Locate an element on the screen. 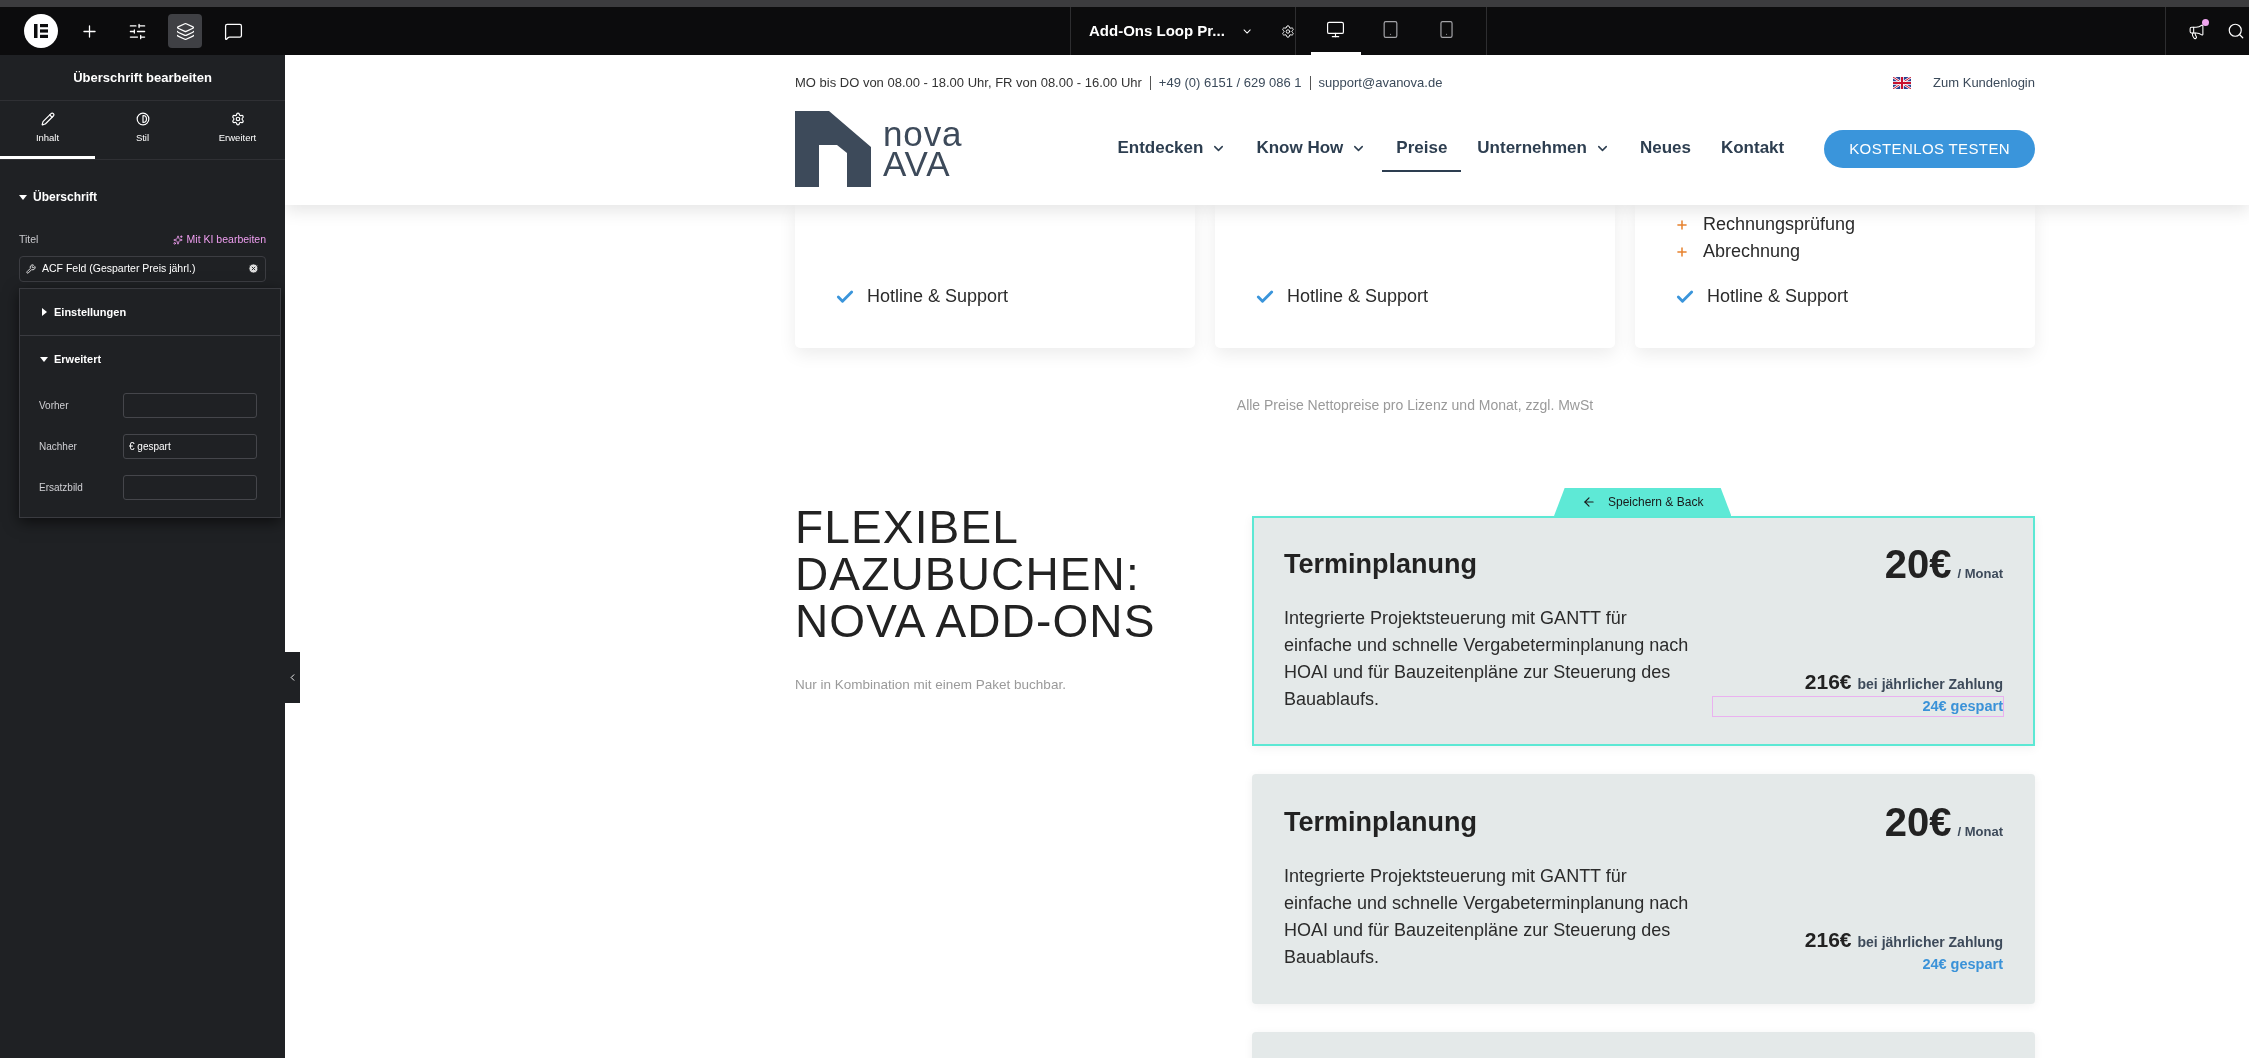  chat-bubble-icon is located at coordinates (233, 31).